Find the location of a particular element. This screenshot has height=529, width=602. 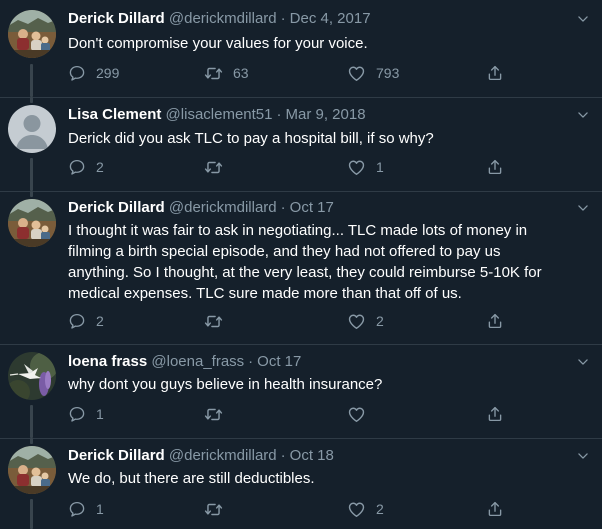

reply-count: 299 is located at coordinates (108, 73).